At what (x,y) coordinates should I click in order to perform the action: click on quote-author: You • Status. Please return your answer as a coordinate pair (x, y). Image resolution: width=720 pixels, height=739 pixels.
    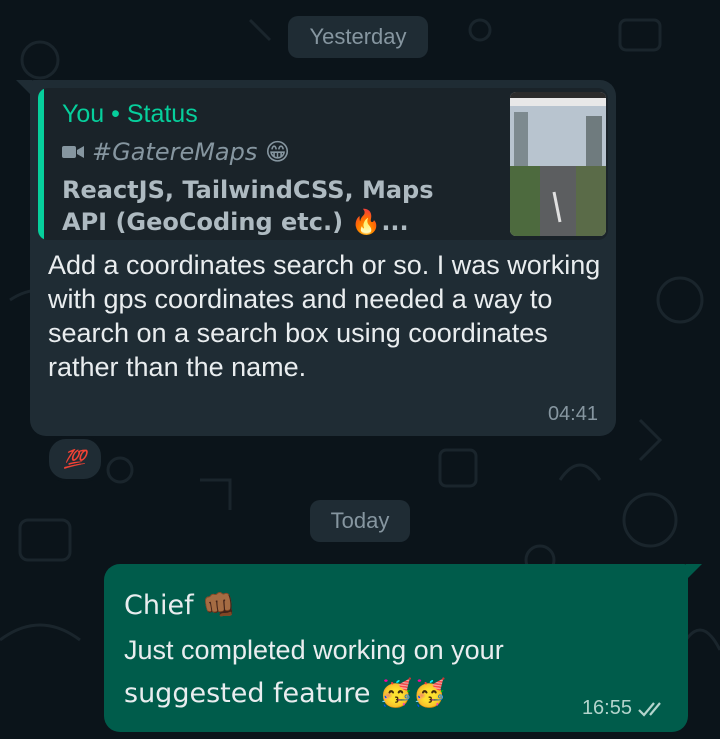
    Looking at the image, I should click on (130, 114).